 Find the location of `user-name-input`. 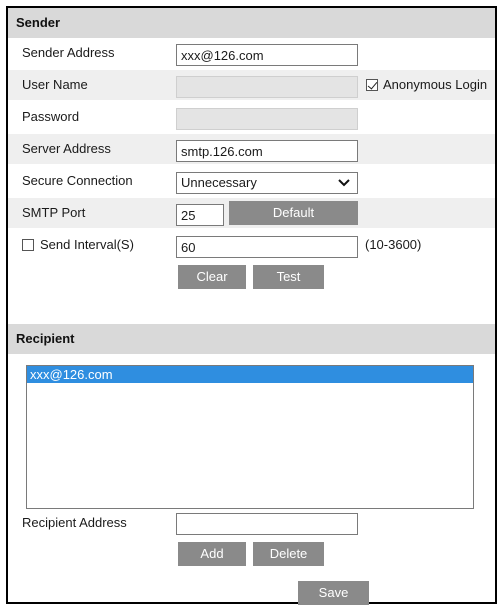

user-name-input is located at coordinates (267, 87).